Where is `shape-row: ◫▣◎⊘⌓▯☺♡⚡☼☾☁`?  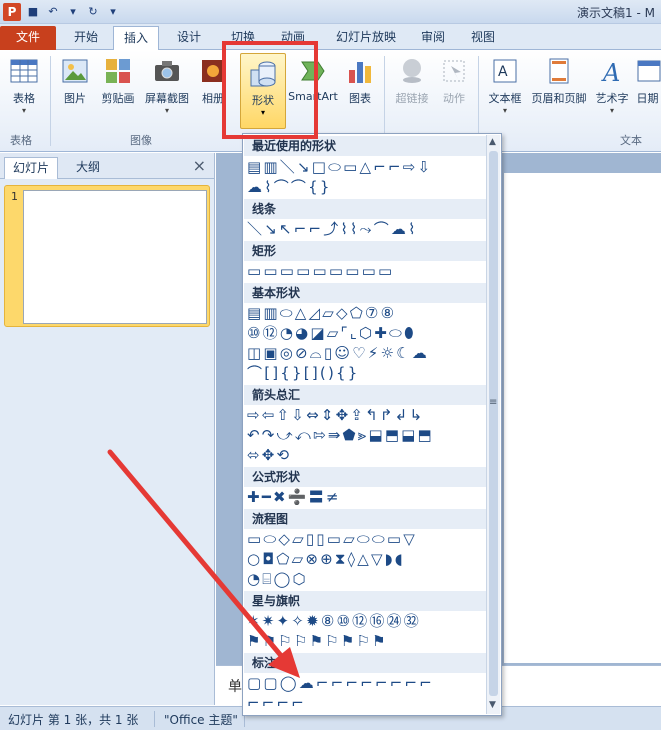 shape-row: ◫▣◎⊘⌓▯☺♡⚡☼☾☁ is located at coordinates (367, 353).